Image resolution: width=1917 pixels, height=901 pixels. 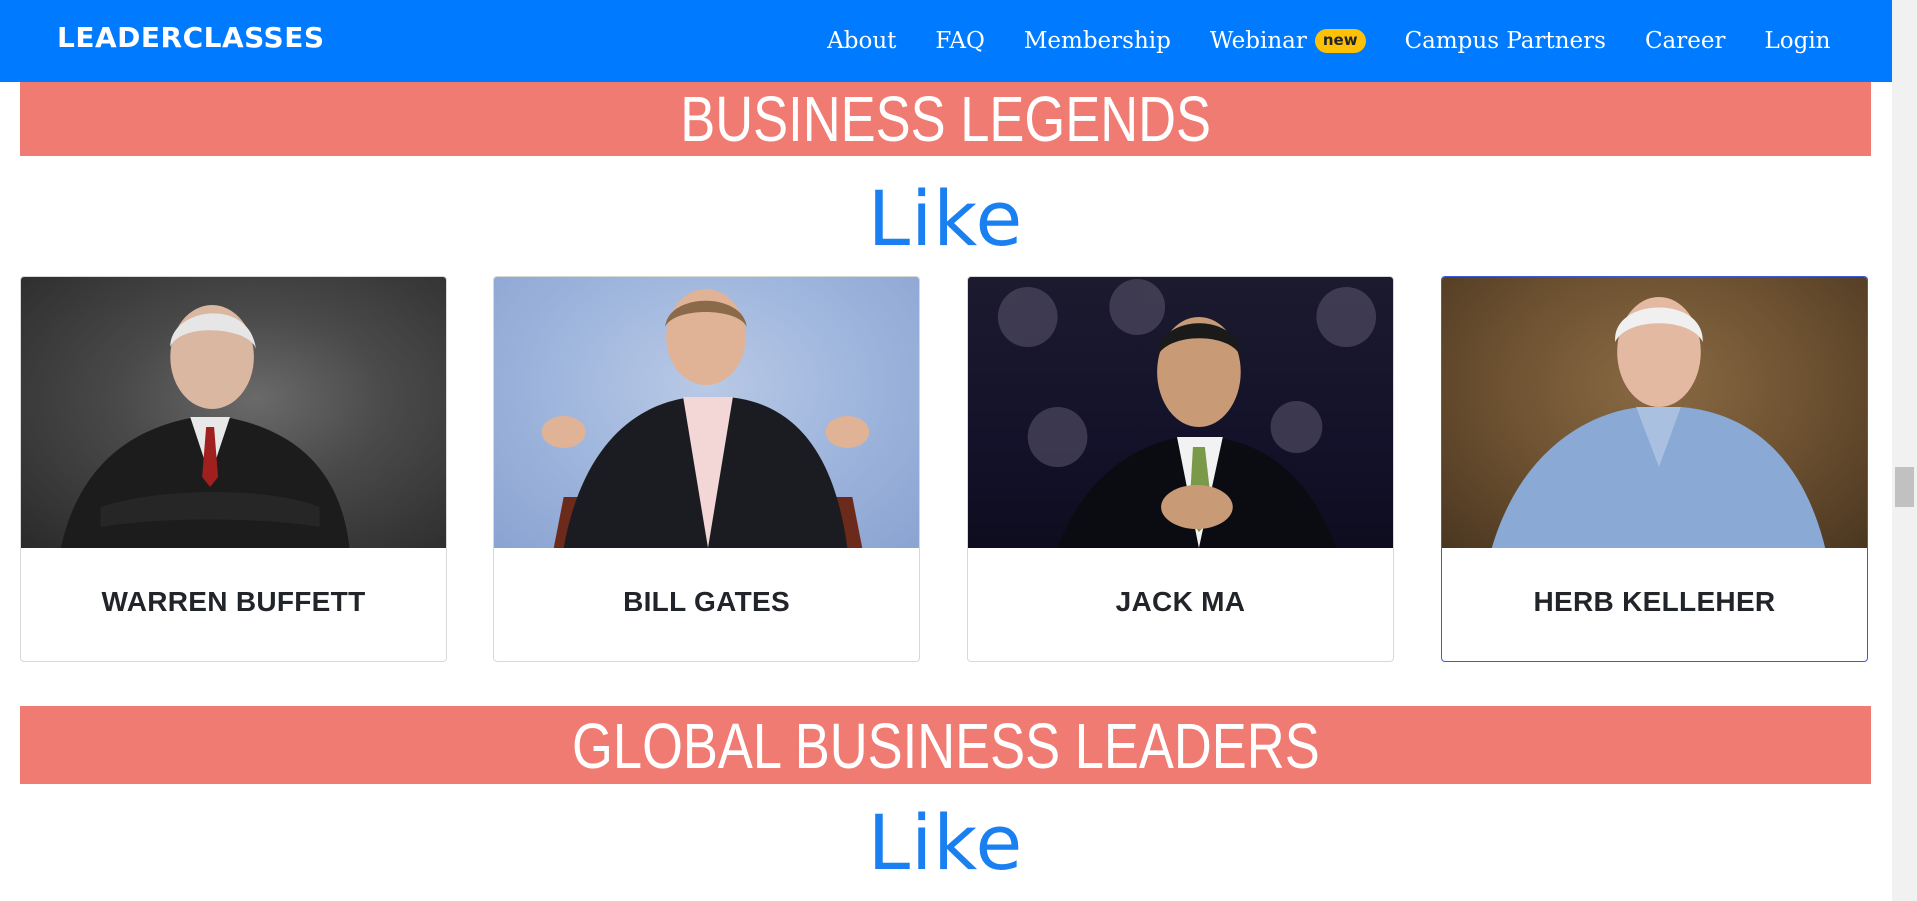 I want to click on brand-logo: LEADERCLASSES, so click(x=191, y=37).